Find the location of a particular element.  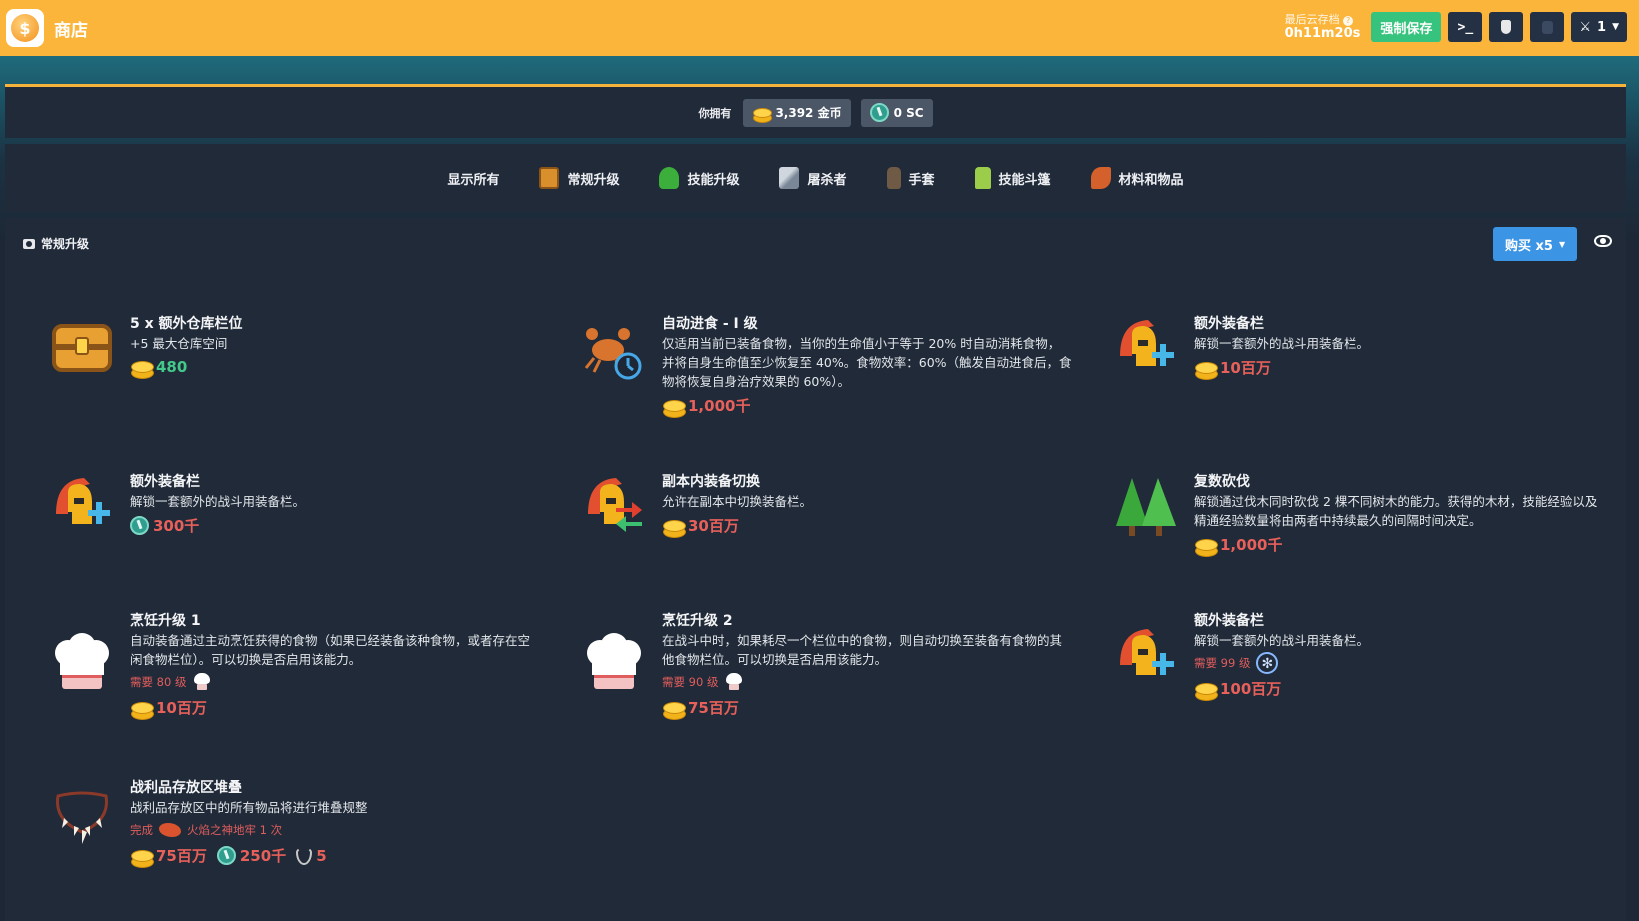

help-icon: ? is located at coordinates (1348, 21).